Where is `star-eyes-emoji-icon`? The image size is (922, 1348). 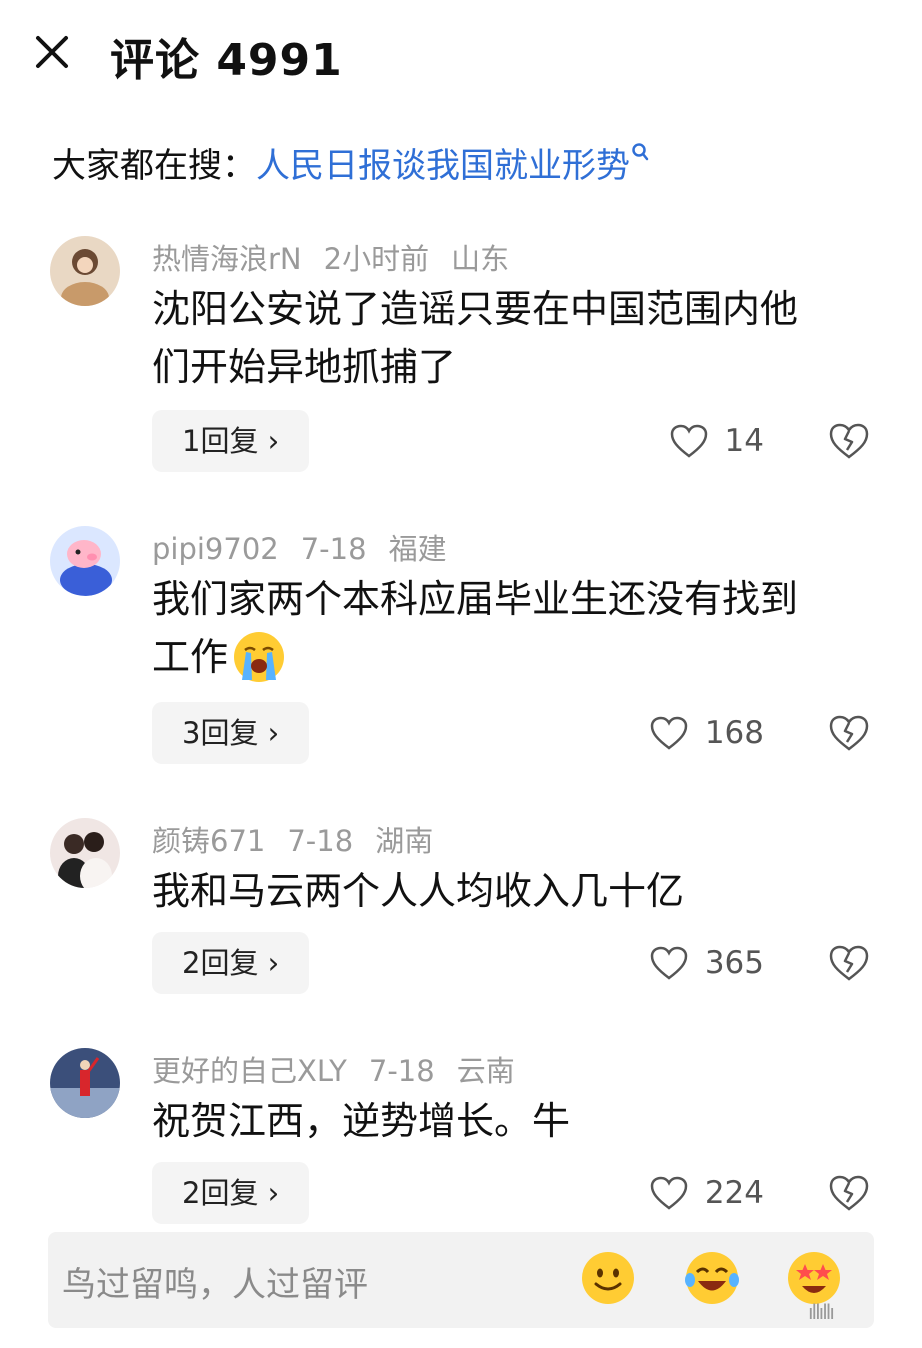 star-eyes-emoji-icon is located at coordinates (814, 1278).